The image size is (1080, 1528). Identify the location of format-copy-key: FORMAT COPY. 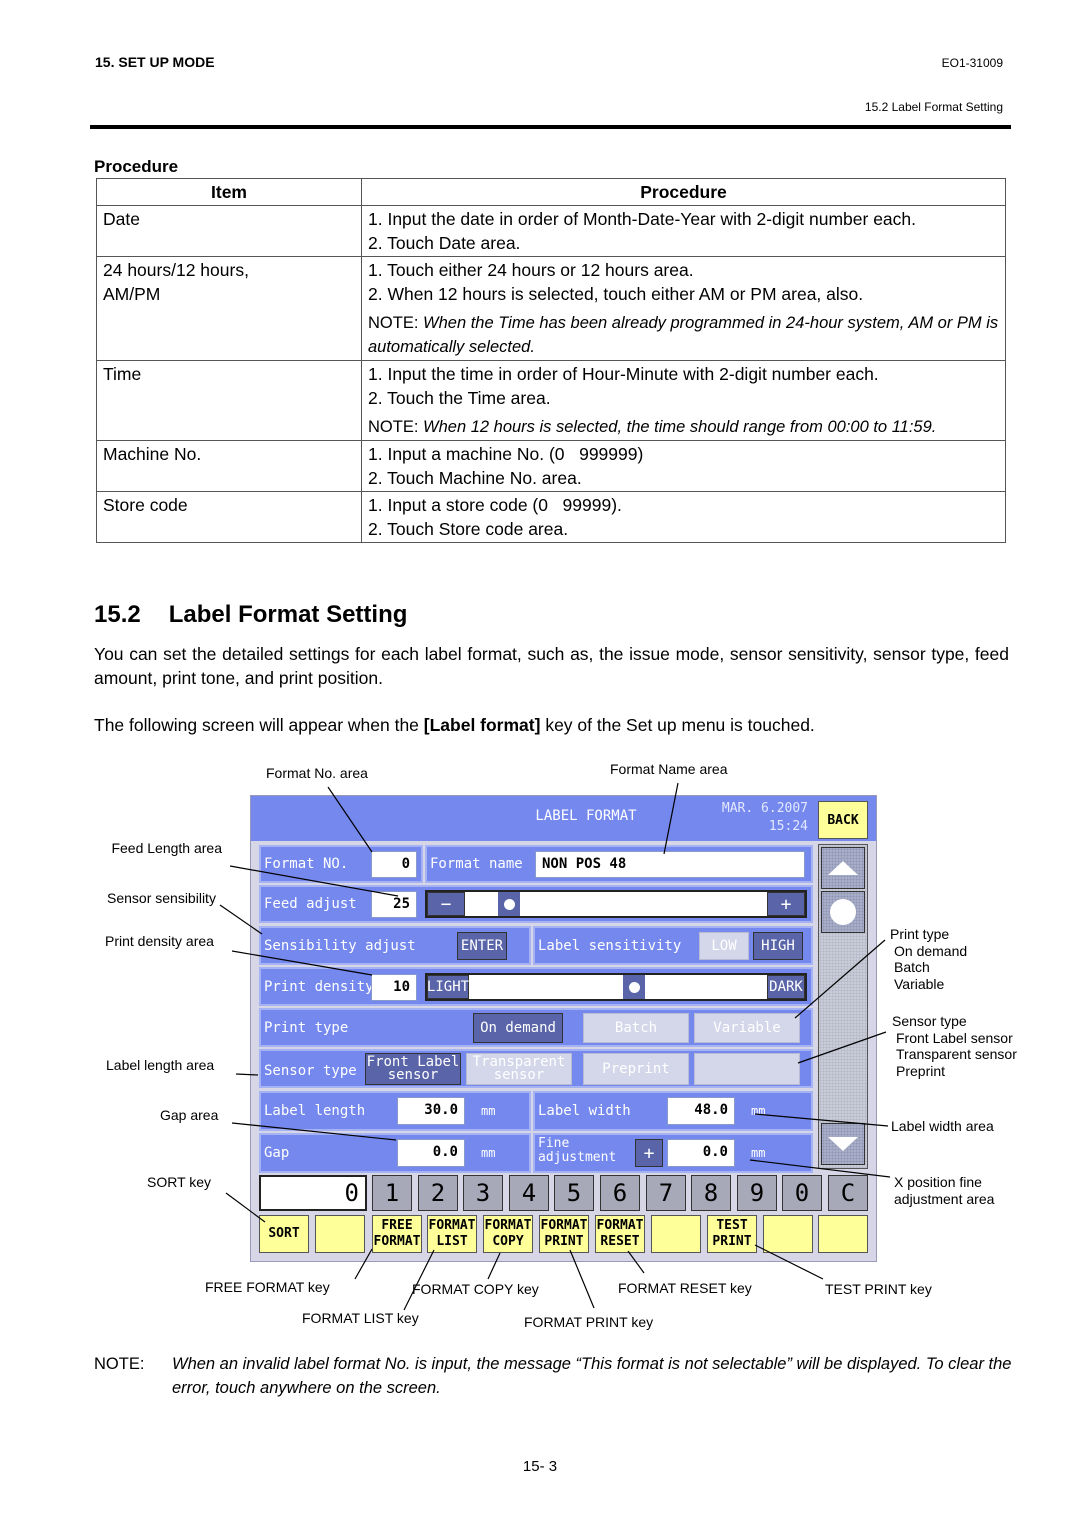
(508, 1234).